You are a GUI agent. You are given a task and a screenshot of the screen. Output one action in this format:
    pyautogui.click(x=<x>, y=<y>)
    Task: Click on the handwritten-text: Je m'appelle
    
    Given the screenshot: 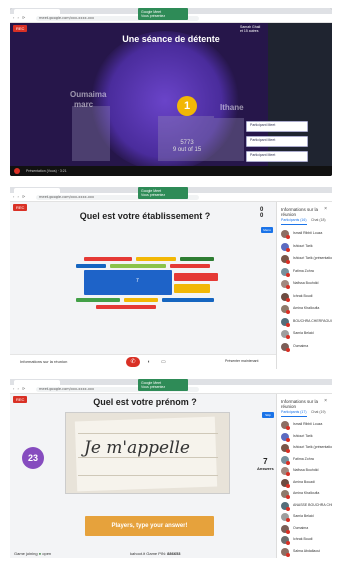 What is the action you would take?
    pyautogui.click(x=137, y=448)
    